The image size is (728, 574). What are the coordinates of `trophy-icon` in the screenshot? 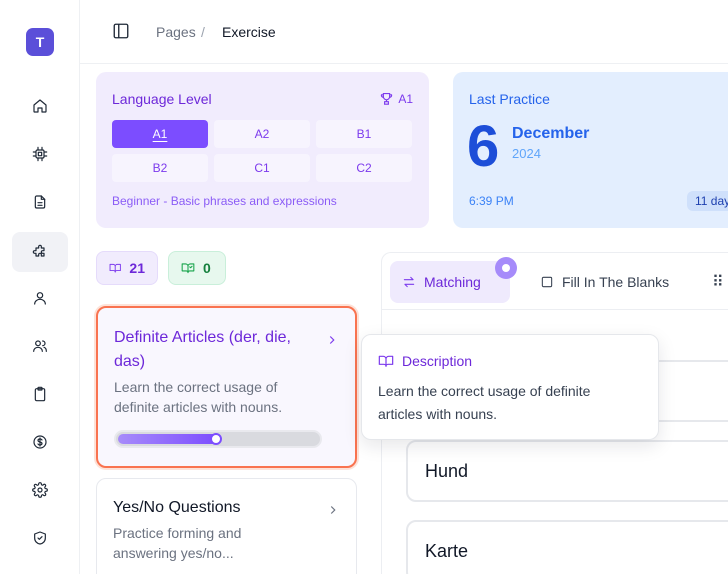 It's located at (387, 98).